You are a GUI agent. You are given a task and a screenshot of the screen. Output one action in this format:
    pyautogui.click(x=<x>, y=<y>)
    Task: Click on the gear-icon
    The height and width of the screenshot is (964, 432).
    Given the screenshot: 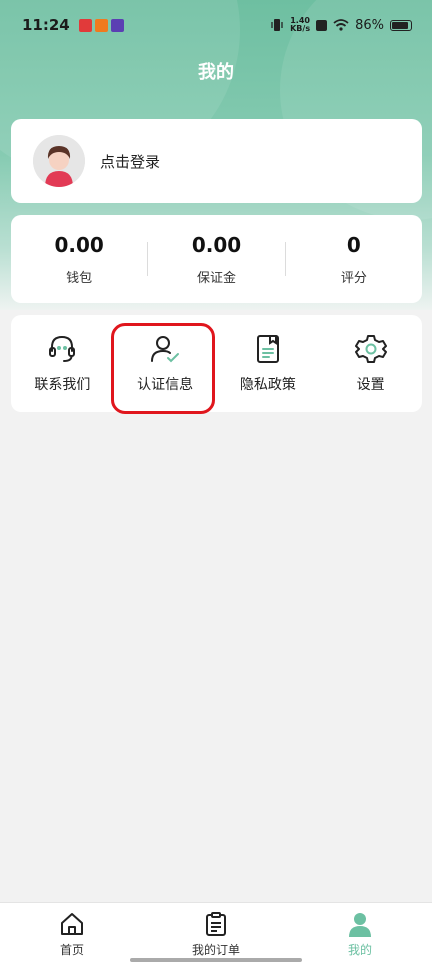 What is the action you would take?
    pyautogui.click(x=371, y=349)
    